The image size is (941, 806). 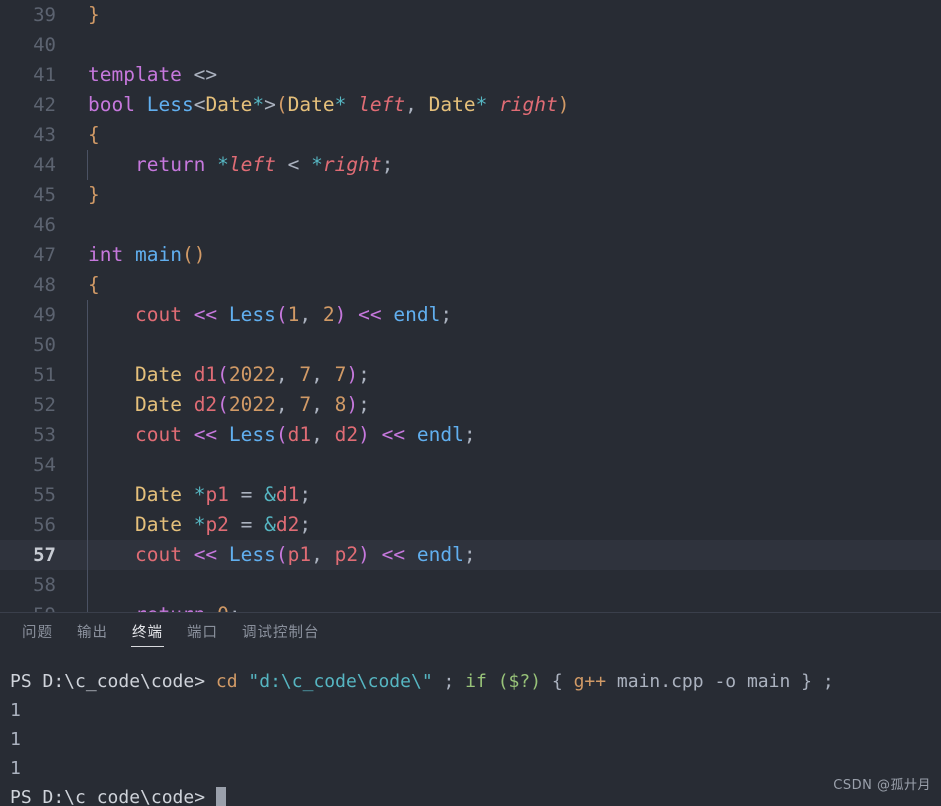 What do you see at coordinates (44, 255) in the screenshot?
I see `line-number: 47` at bounding box center [44, 255].